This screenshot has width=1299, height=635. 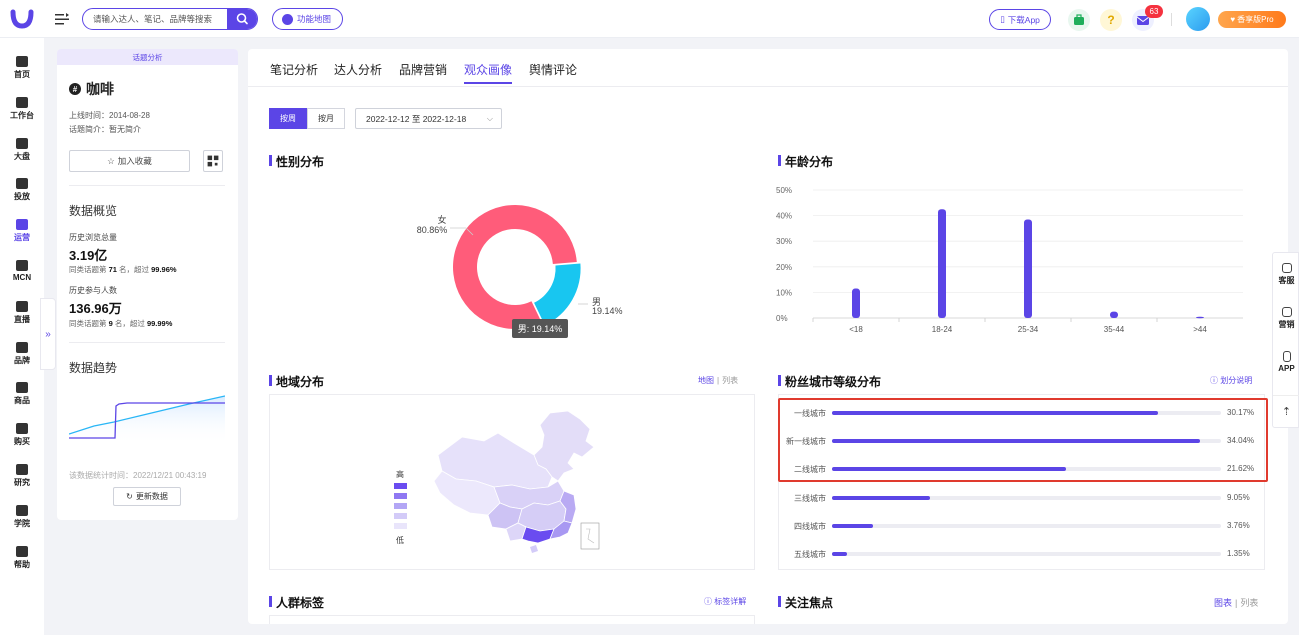 I want to click on sidebar-item-home: 首页, so click(x=22, y=64).